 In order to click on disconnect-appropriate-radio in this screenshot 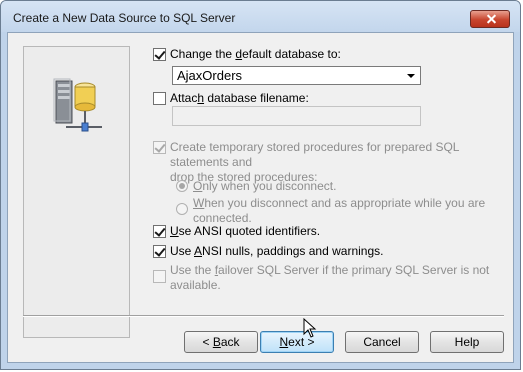, I will do `click(182, 209)`.